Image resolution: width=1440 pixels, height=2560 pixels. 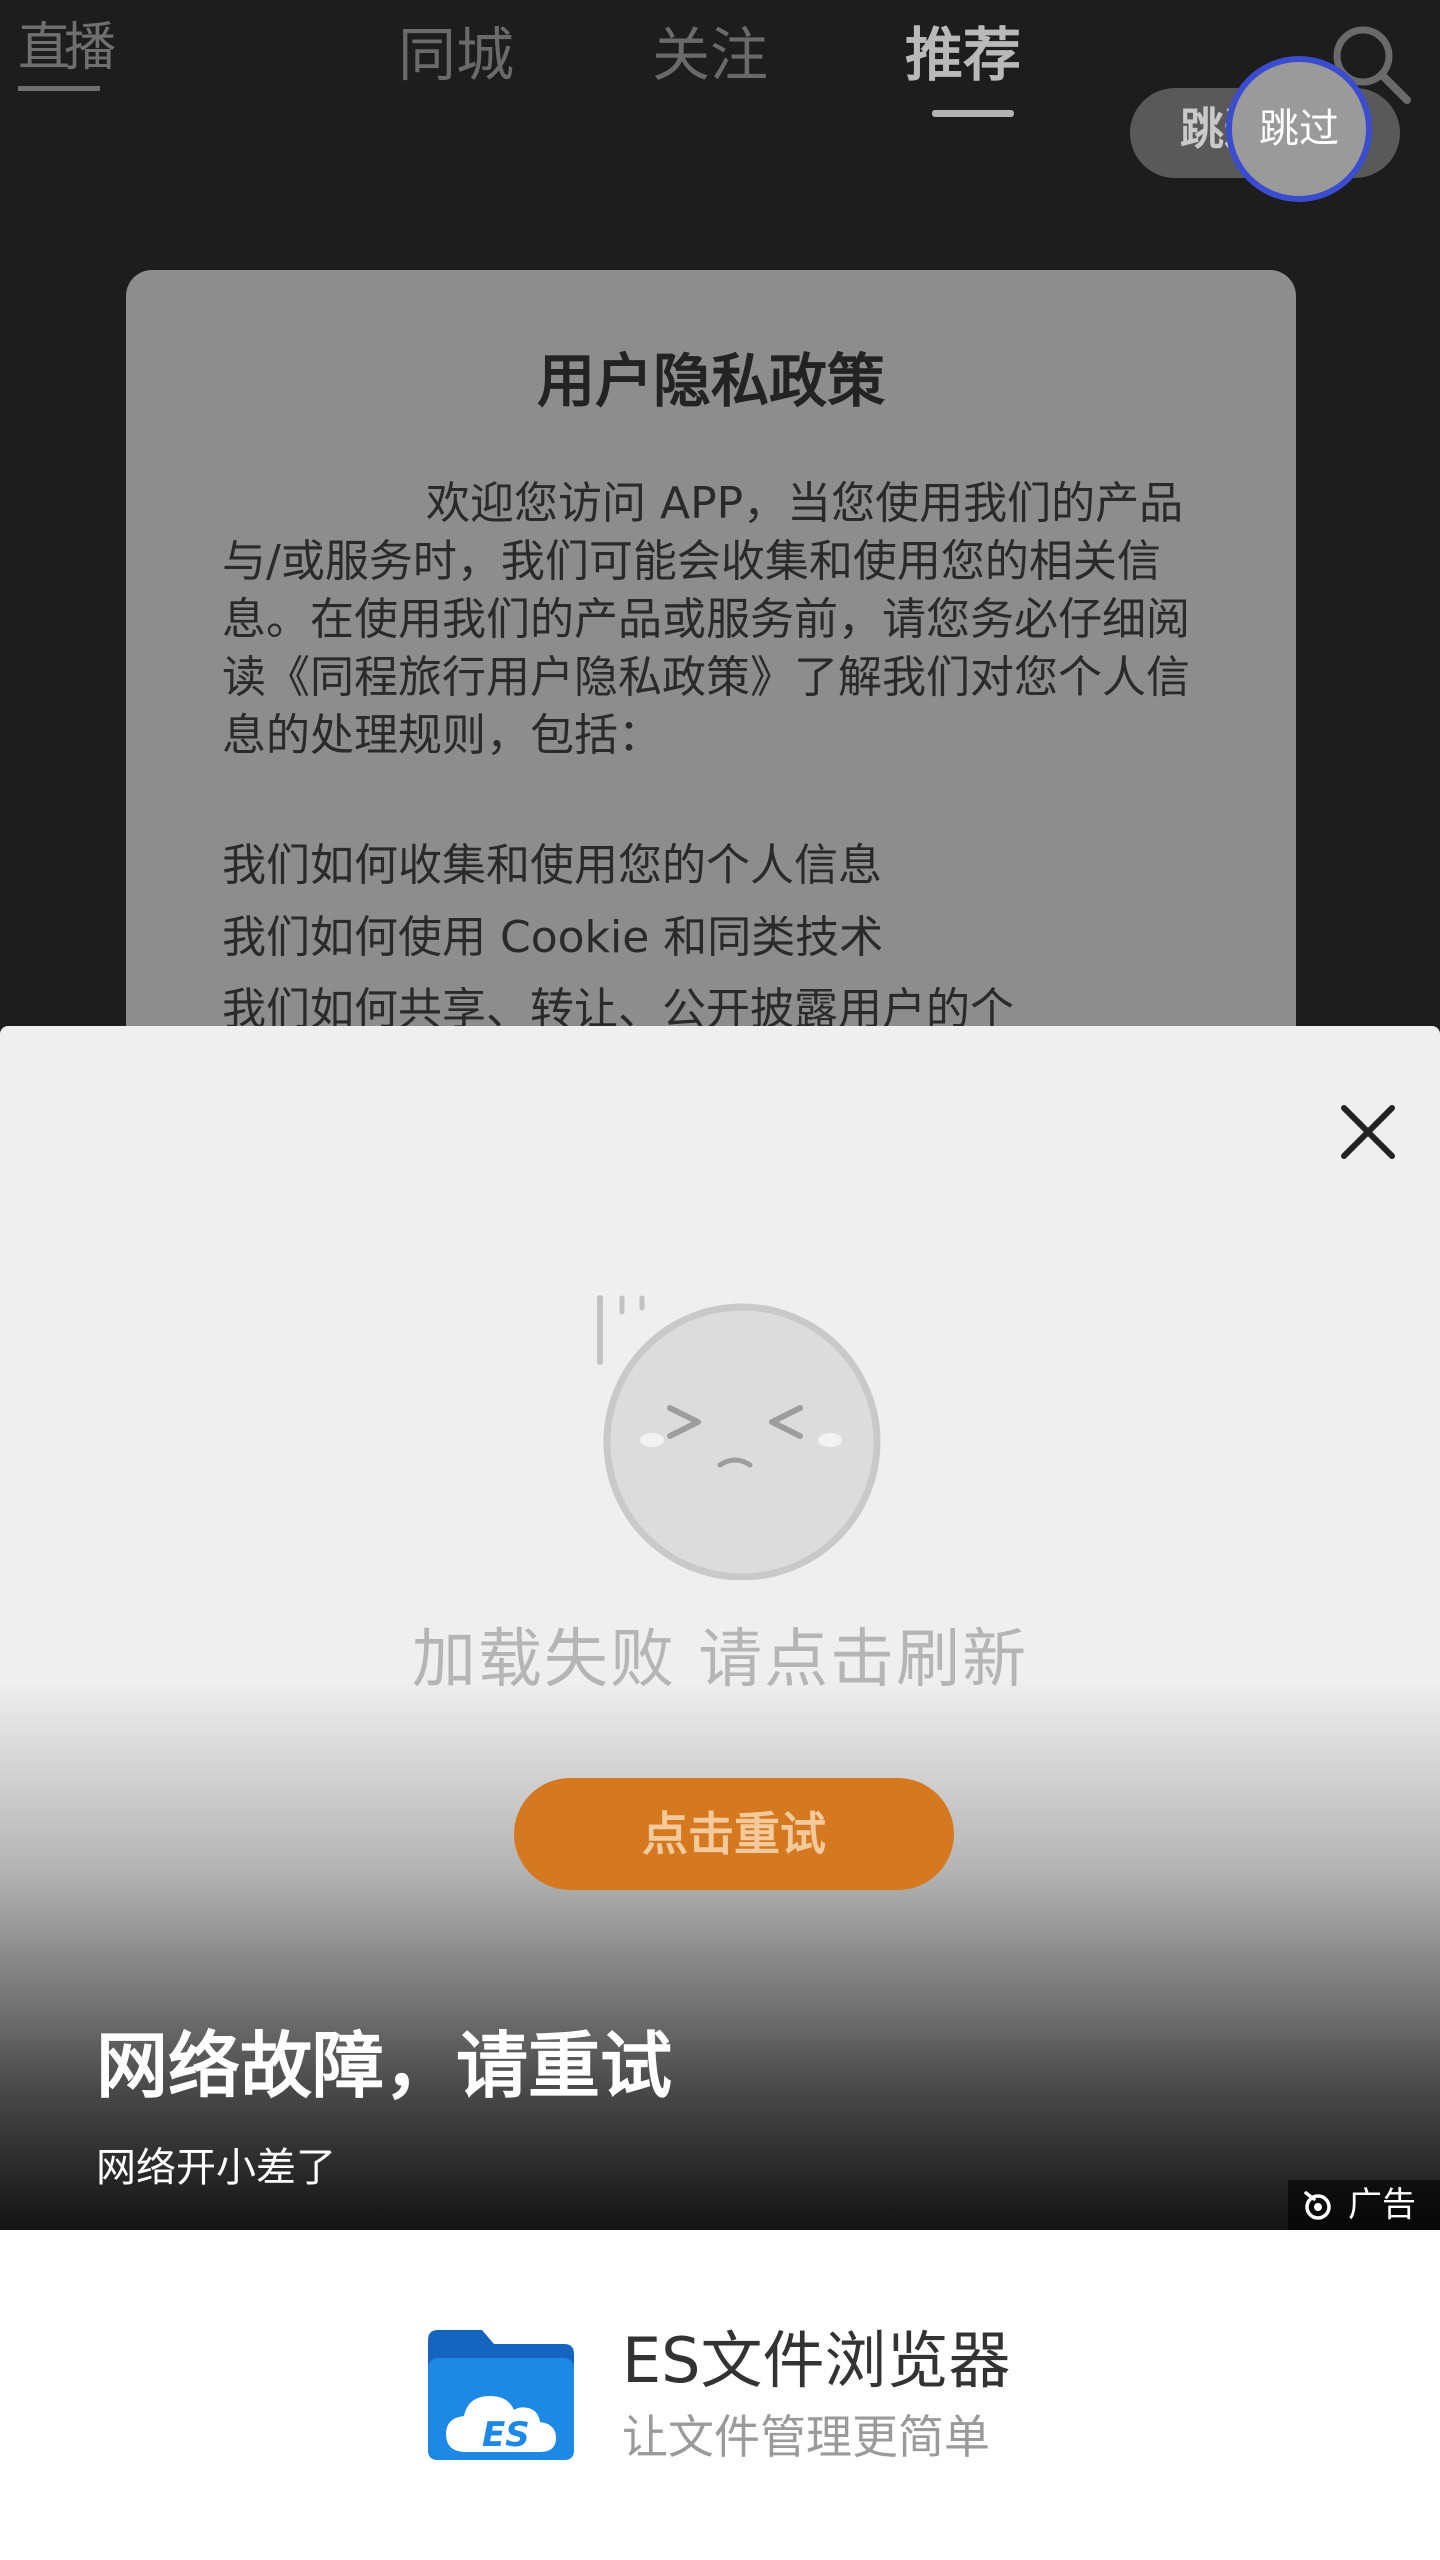 What do you see at coordinates (816, 2360) in the screenshot?
I see `app-name: ES文件浏览器` at bounding box center [816, 2360].